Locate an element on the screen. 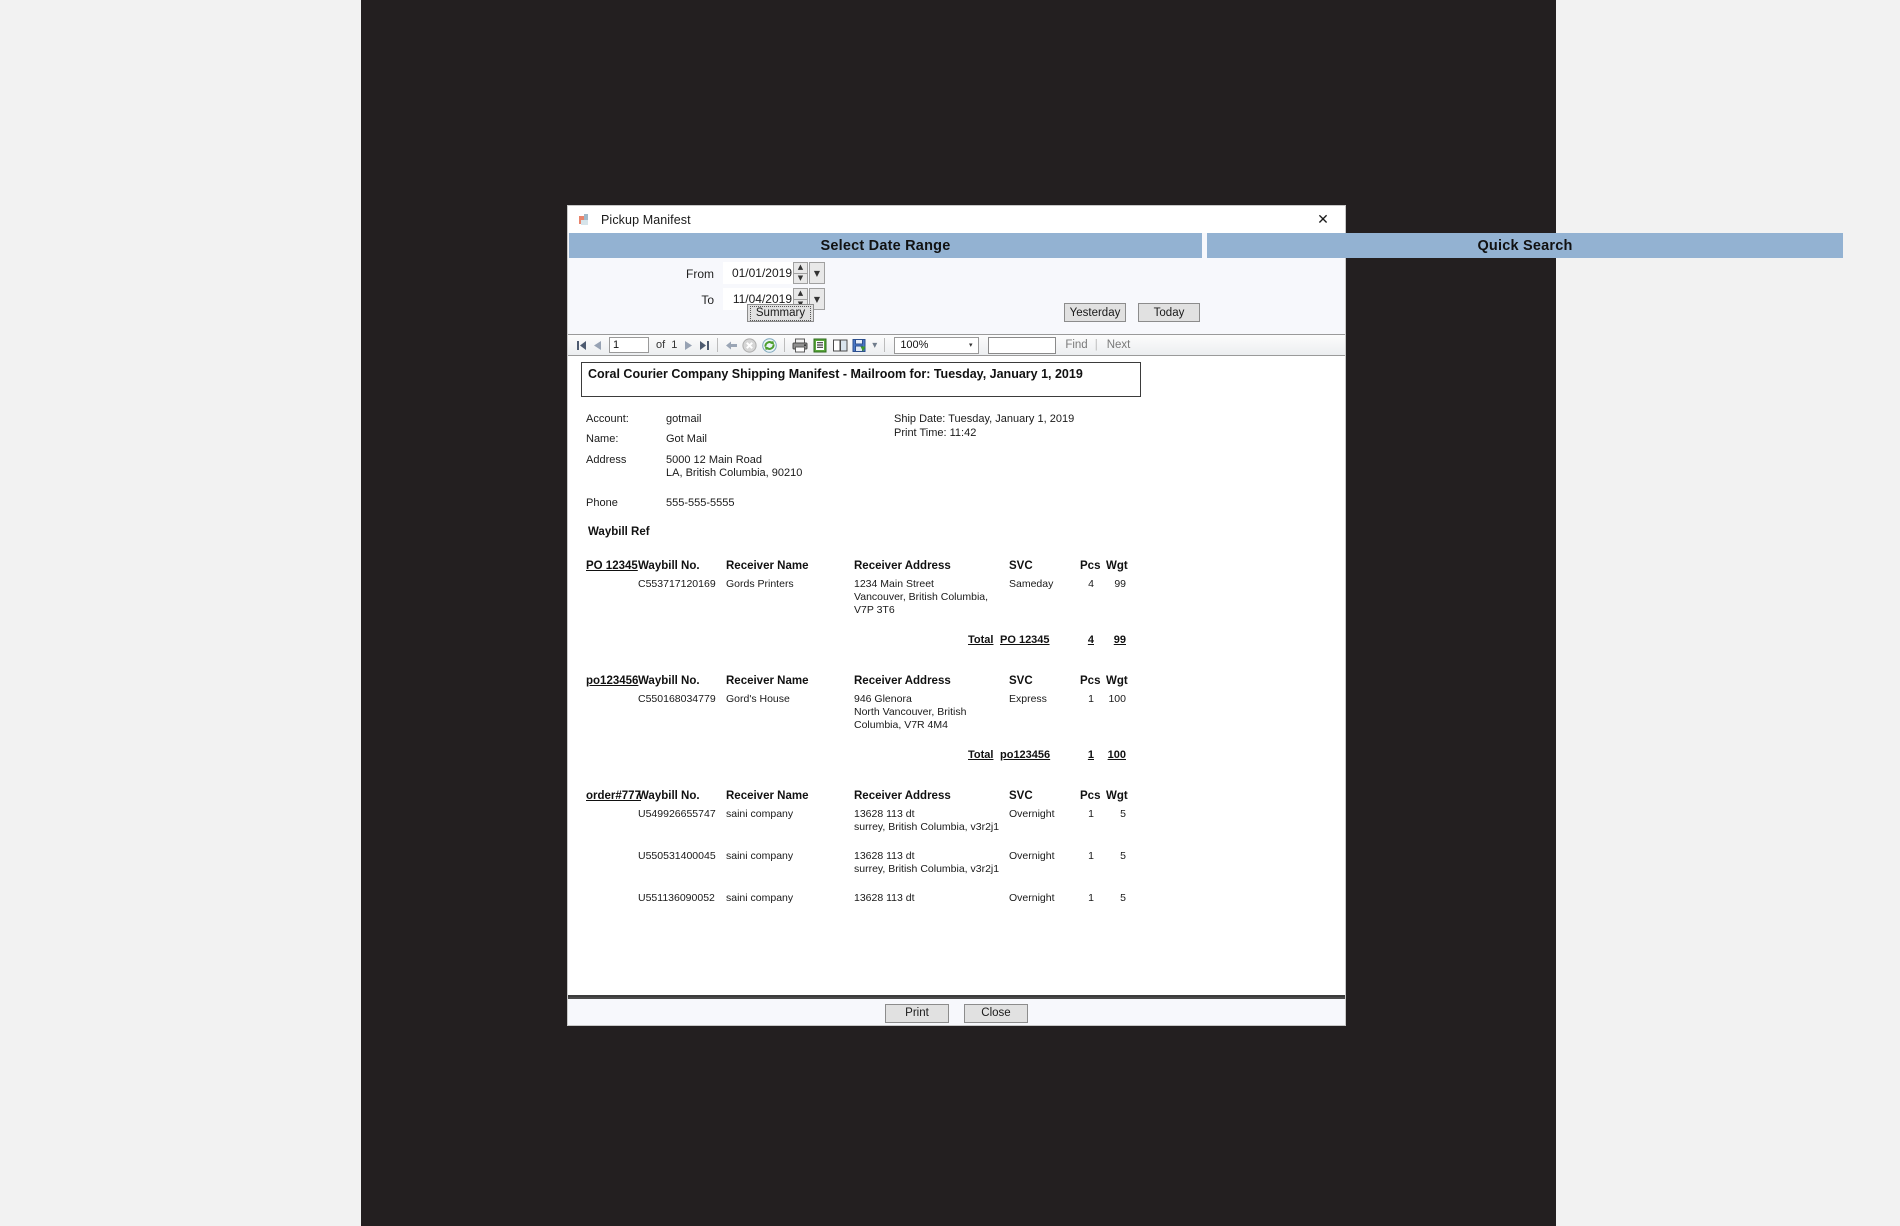  account-value: gotmail is located at coordinates (684, 419).